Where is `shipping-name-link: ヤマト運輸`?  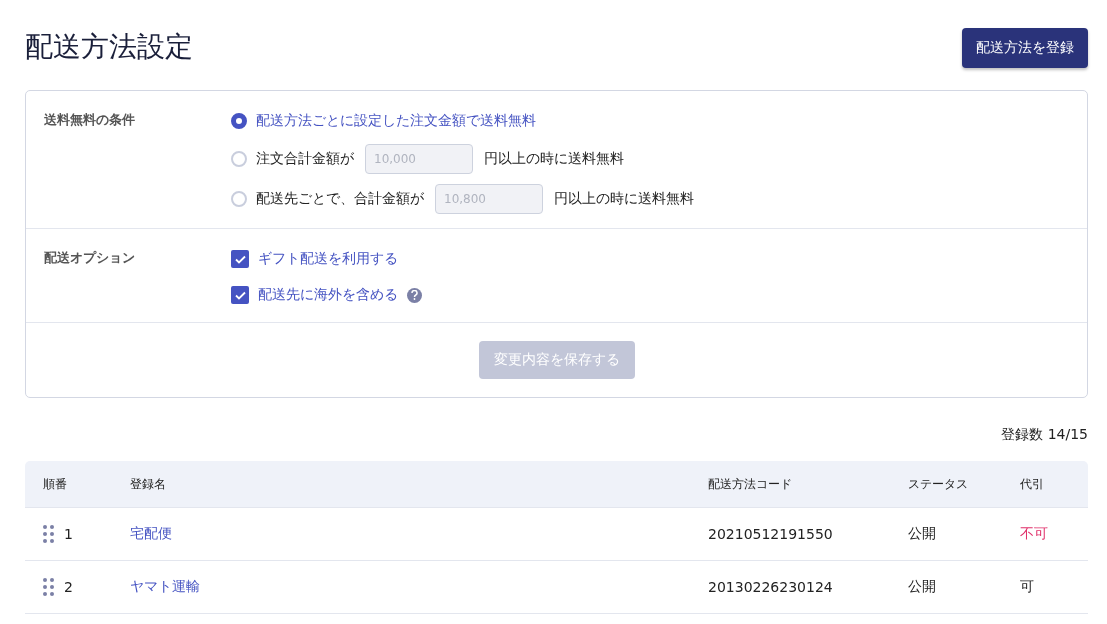 shipping-name-link: ヤマト運輸 is located at coordinates (419, 587).